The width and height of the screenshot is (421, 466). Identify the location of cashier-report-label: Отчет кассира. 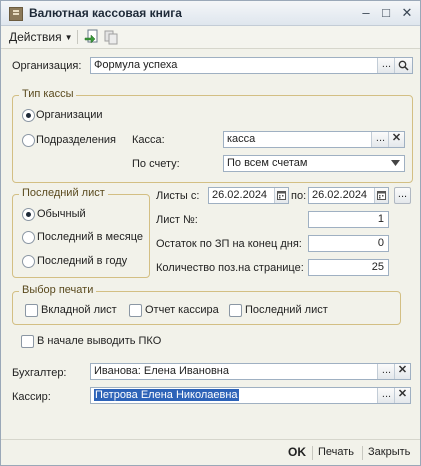
(182, 310).